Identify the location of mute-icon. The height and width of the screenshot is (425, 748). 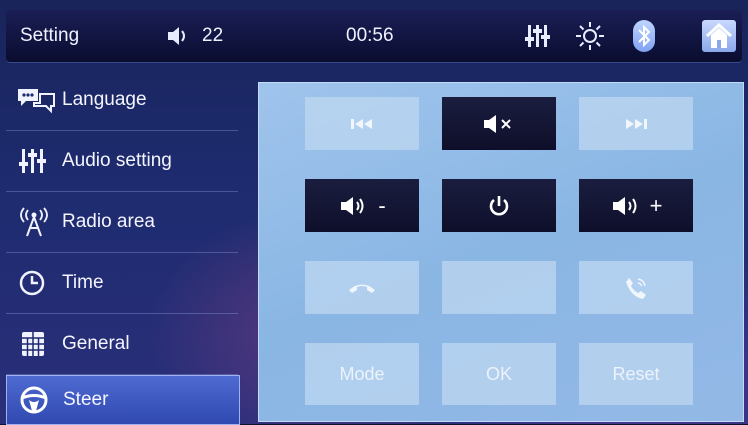
(497, 123).